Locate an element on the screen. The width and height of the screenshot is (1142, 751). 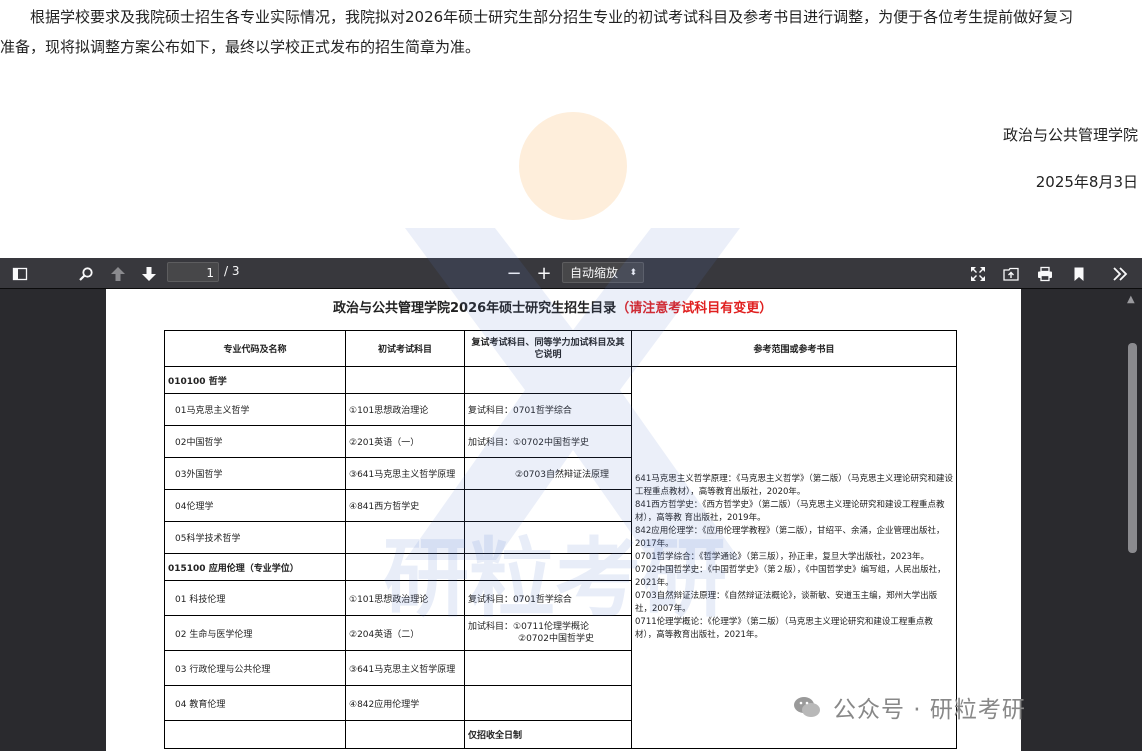
header-references: 参考范围或参考书目 is located at coordinates (794, 348).